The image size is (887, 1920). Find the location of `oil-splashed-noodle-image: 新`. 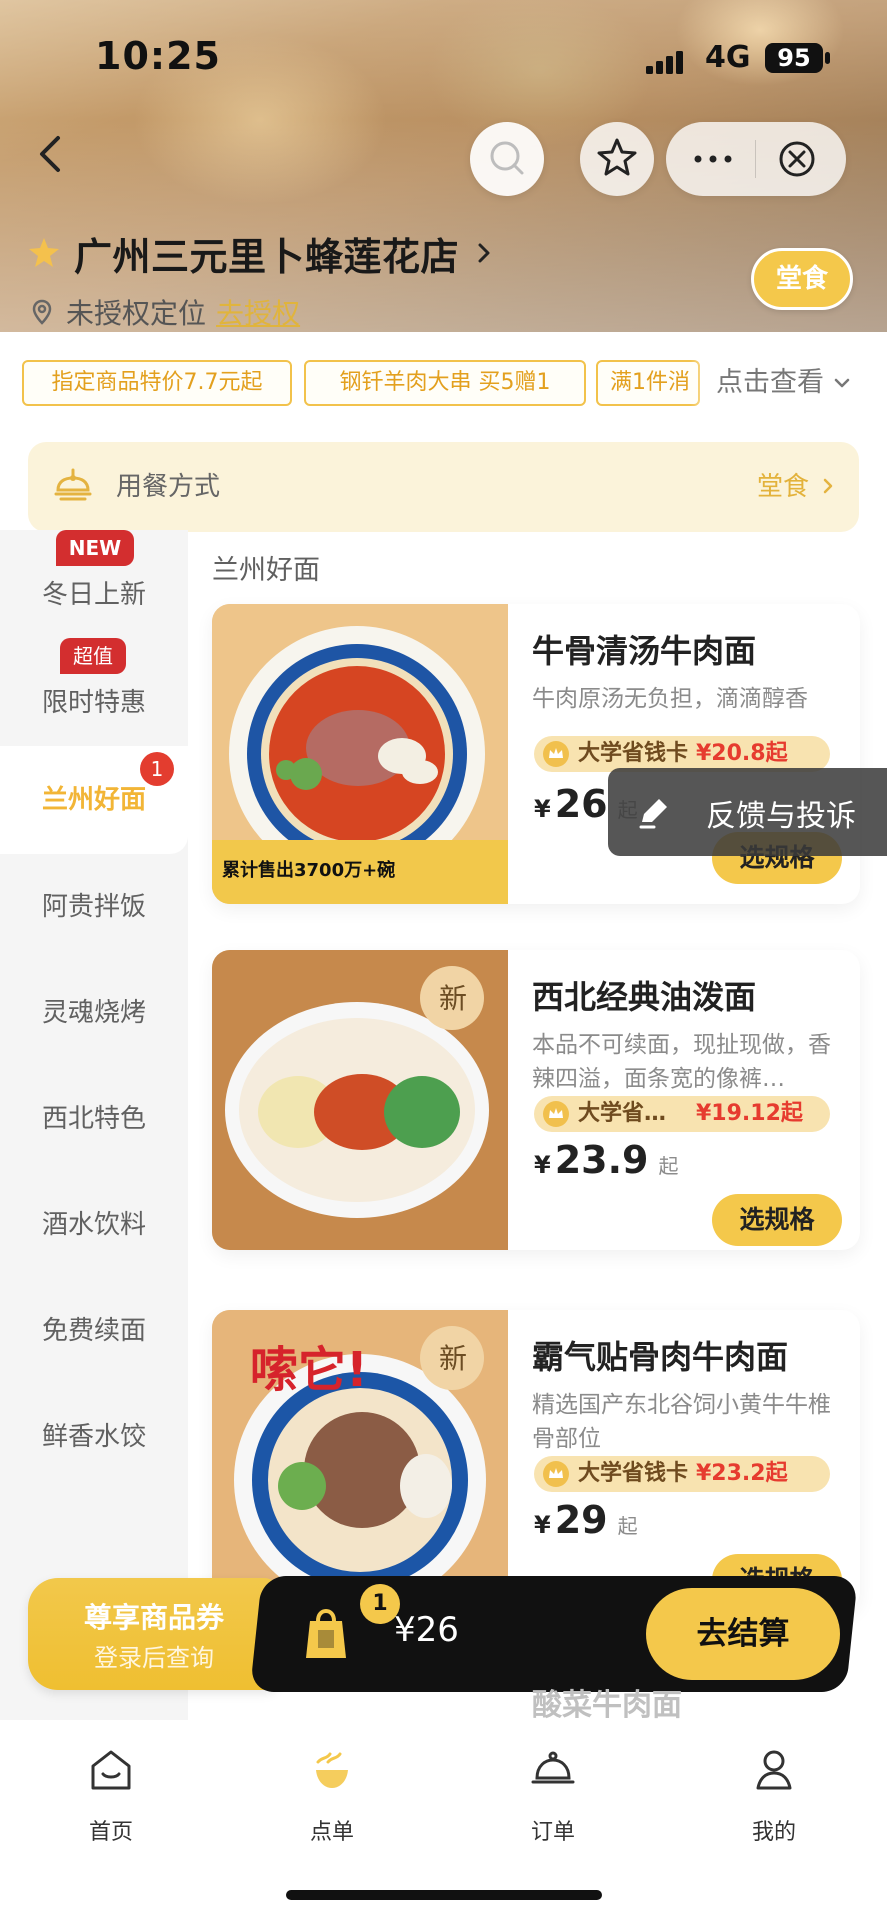

oil-splashed-noodle-image: 新 is located at coordinates (360, 1100).